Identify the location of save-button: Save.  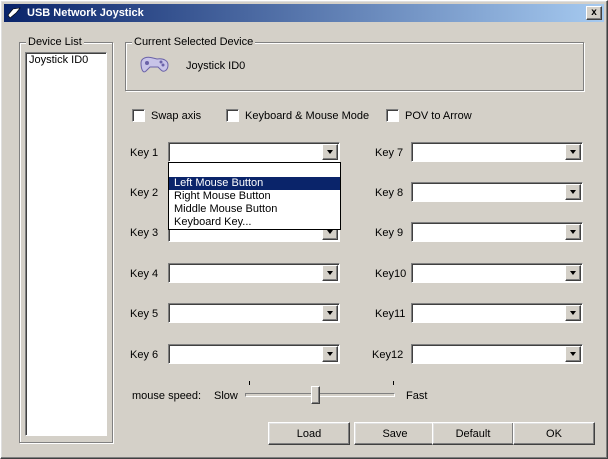
(395, 433).